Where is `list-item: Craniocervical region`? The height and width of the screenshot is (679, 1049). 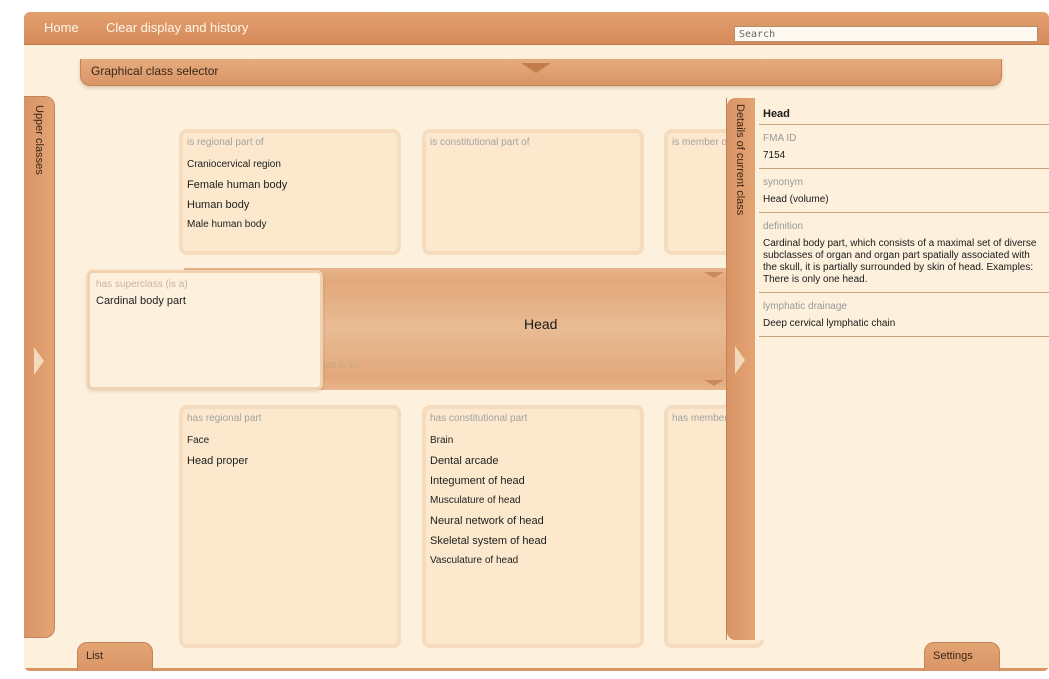 list-item: Craniocervical region is located at coordinates (237, 165).